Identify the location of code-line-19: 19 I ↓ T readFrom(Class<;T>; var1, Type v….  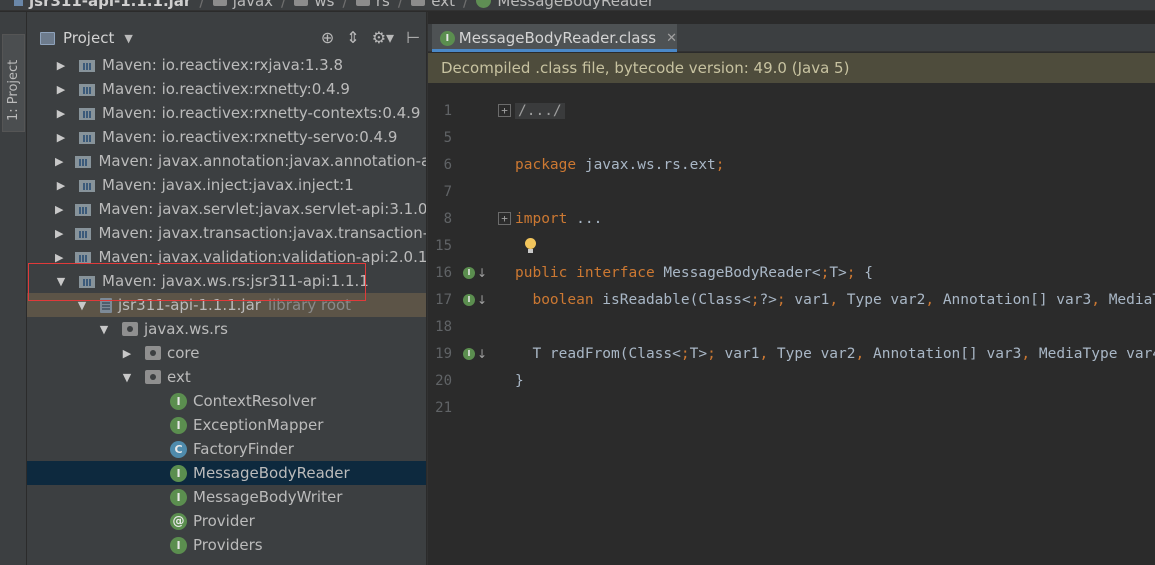
(791, 353).